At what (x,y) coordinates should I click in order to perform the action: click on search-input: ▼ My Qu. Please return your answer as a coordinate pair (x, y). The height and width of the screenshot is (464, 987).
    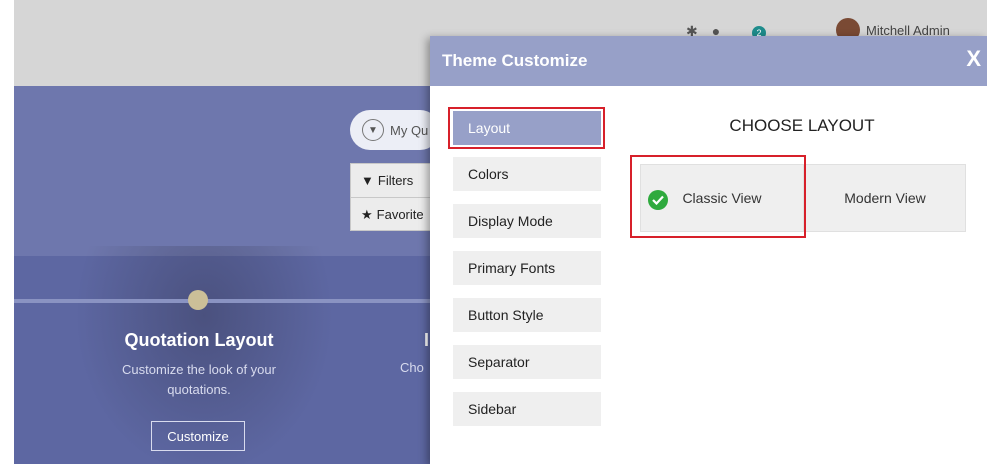
    Looking at the image, I should click on (395, 130).